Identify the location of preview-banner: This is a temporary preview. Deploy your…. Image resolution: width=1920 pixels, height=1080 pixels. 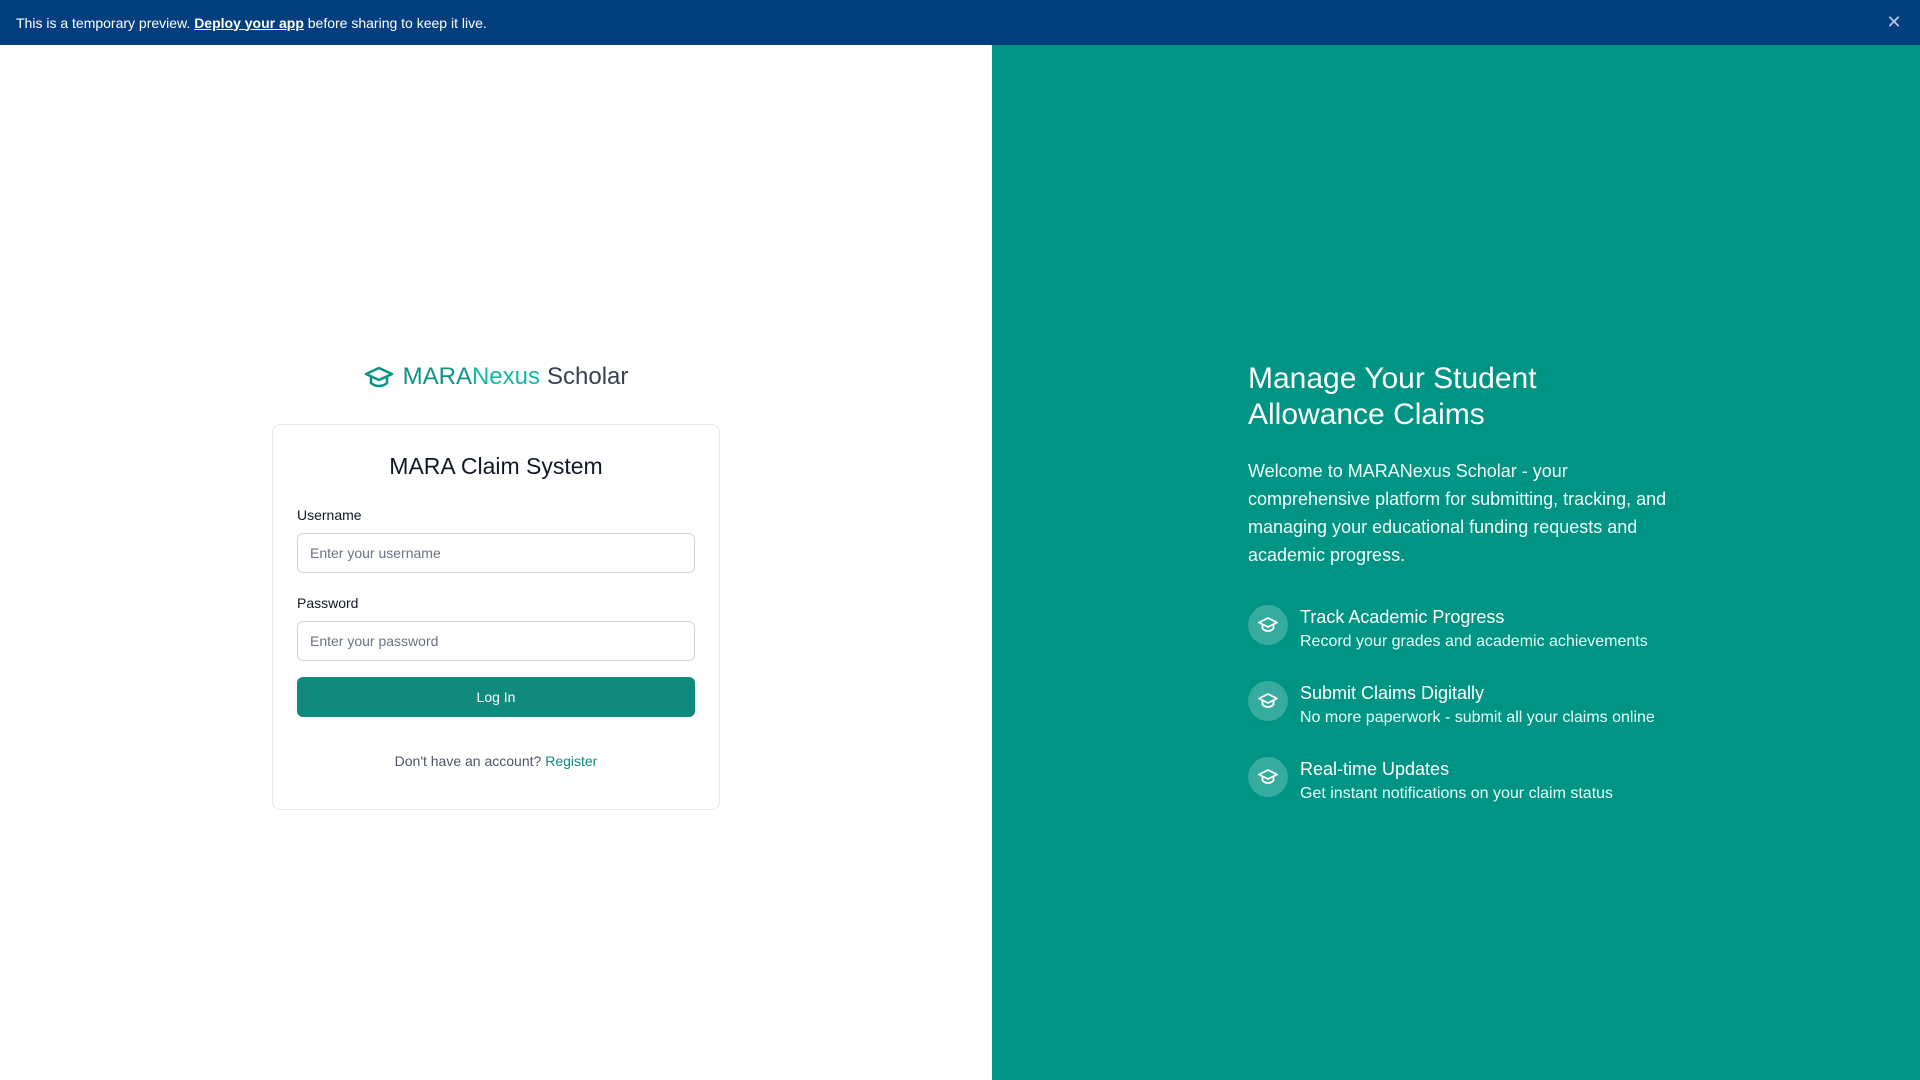
(960, 22).